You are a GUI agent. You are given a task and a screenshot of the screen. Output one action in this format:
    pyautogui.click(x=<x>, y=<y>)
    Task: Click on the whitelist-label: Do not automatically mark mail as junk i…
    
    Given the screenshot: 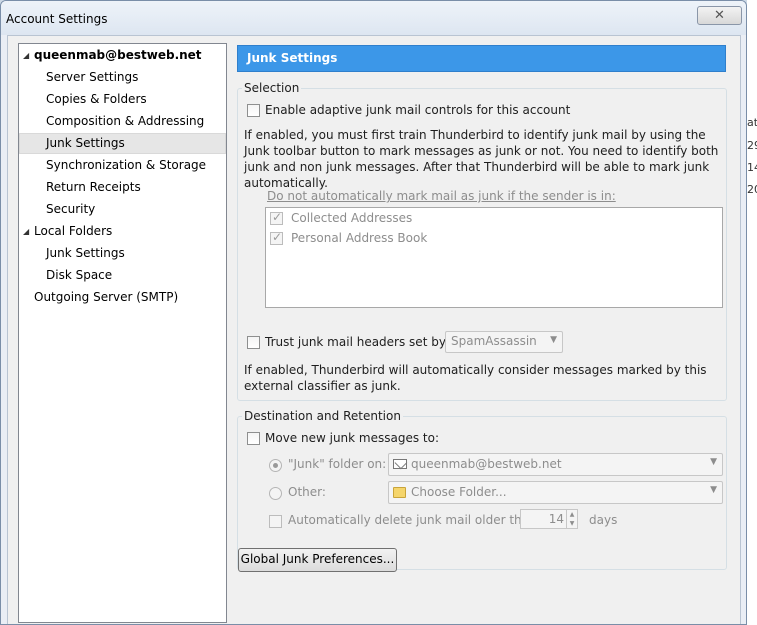 What is the action you would take?
    pyautogui.click(x=441, y=196)
    